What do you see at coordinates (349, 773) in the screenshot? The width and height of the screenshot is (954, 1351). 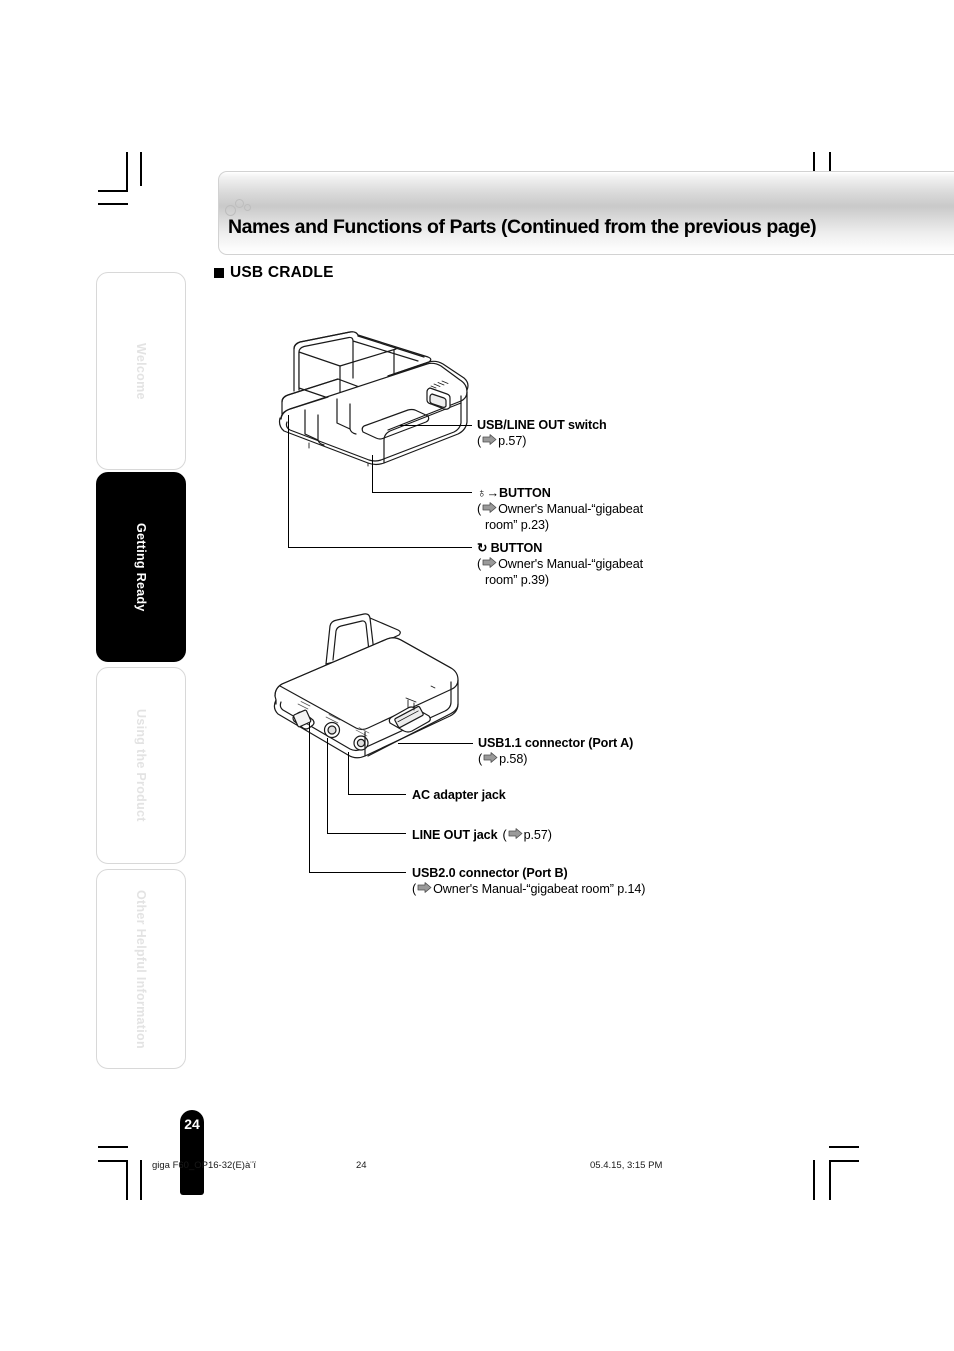 I see `leader-line-ac-adapter-vertical` at bounding box center [349, 773].